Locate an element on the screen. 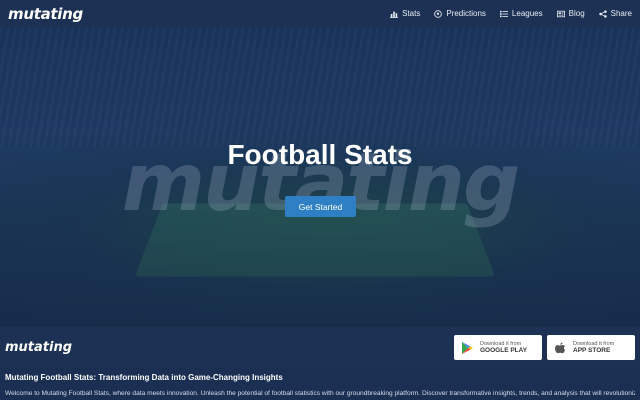 Image resolution: width=640 pixels, height=400 pixels. footer-brand-logo: mutating is located at coordinates (38, 347).